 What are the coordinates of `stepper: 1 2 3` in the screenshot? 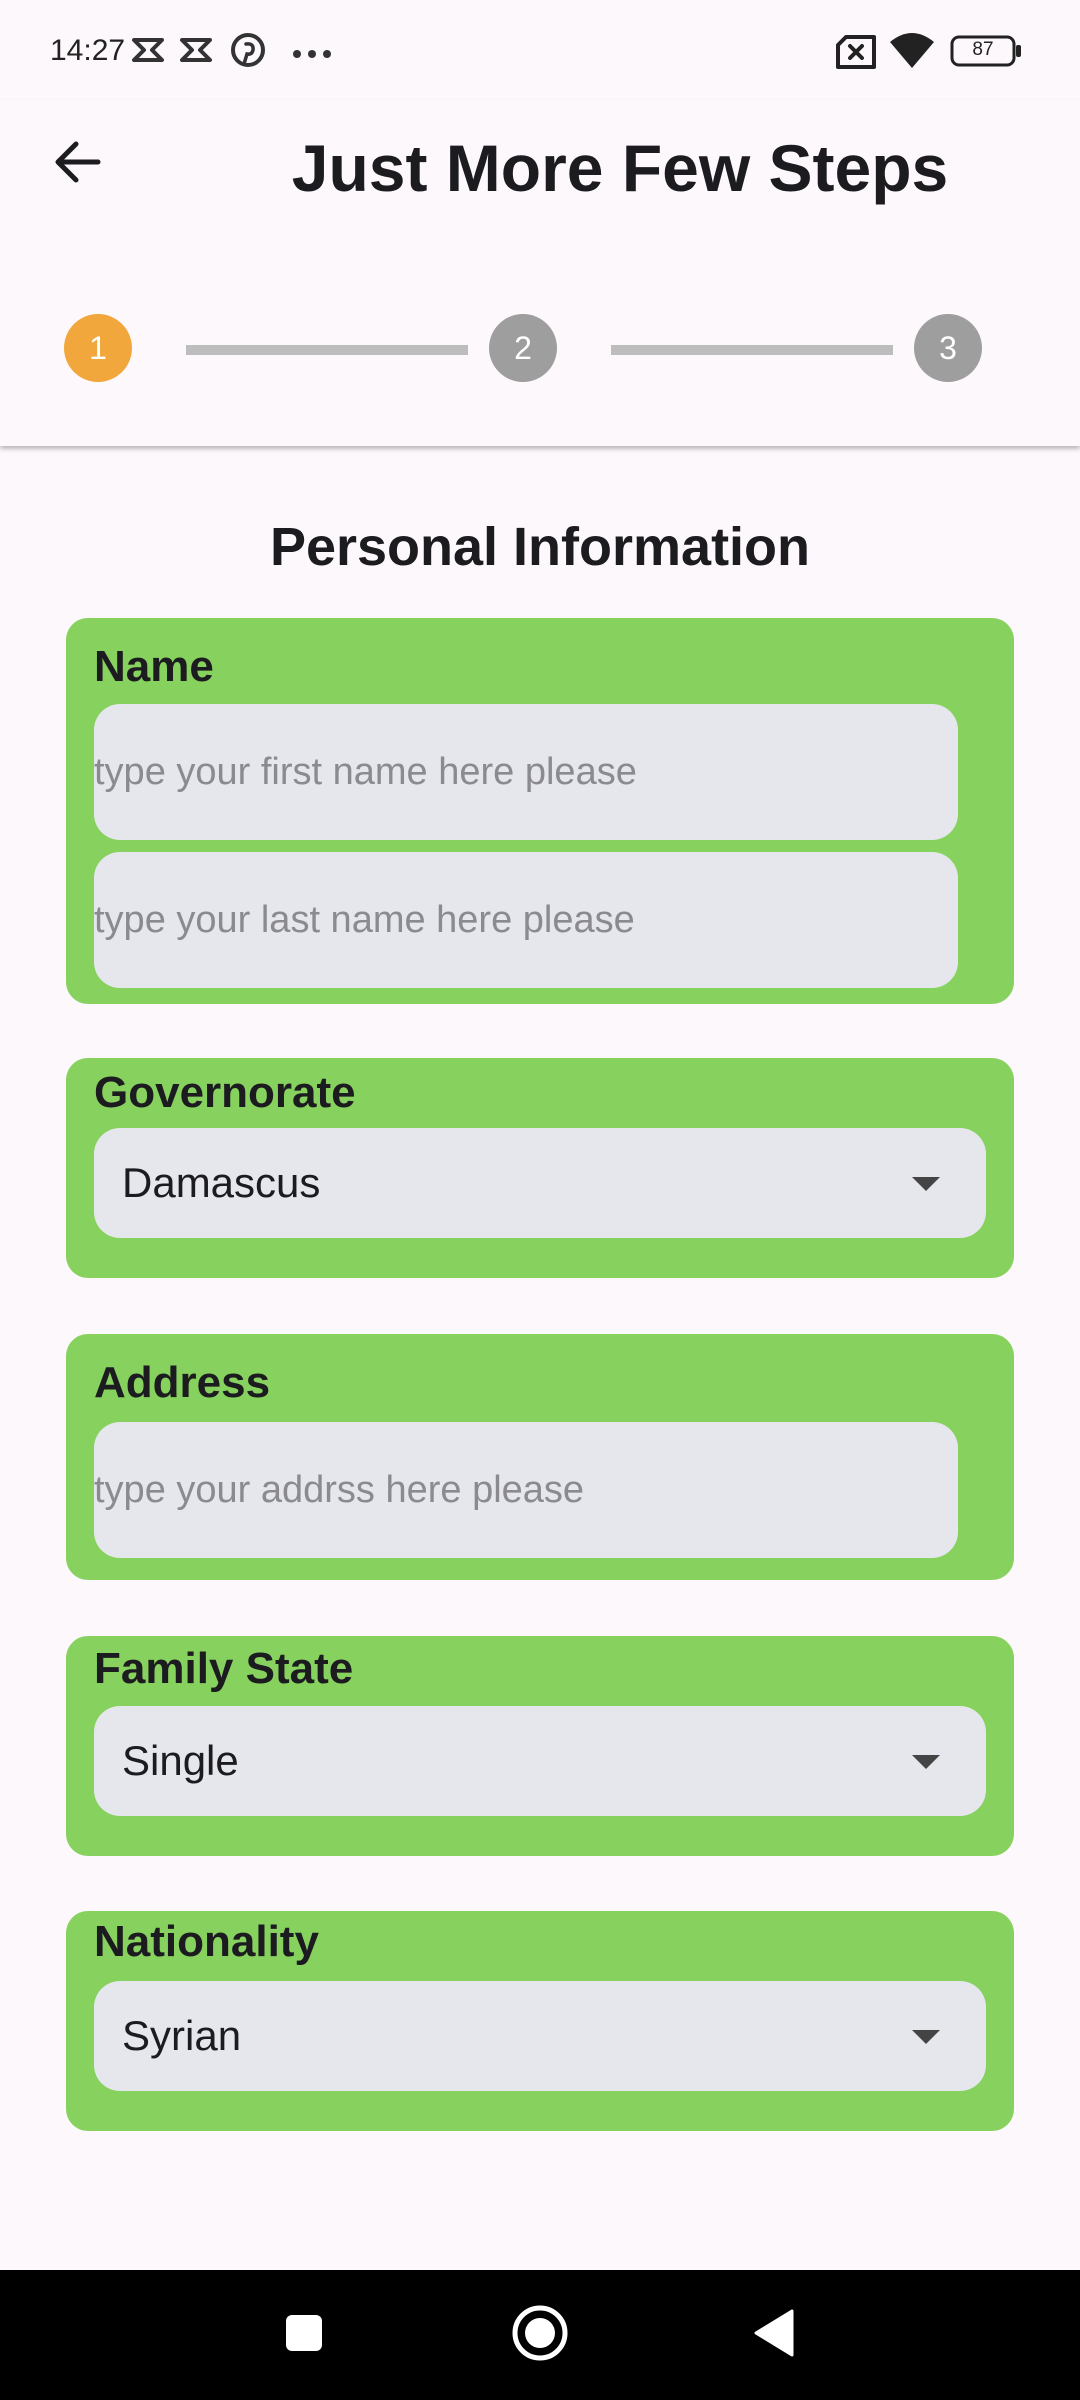 It's located at (540, 349).